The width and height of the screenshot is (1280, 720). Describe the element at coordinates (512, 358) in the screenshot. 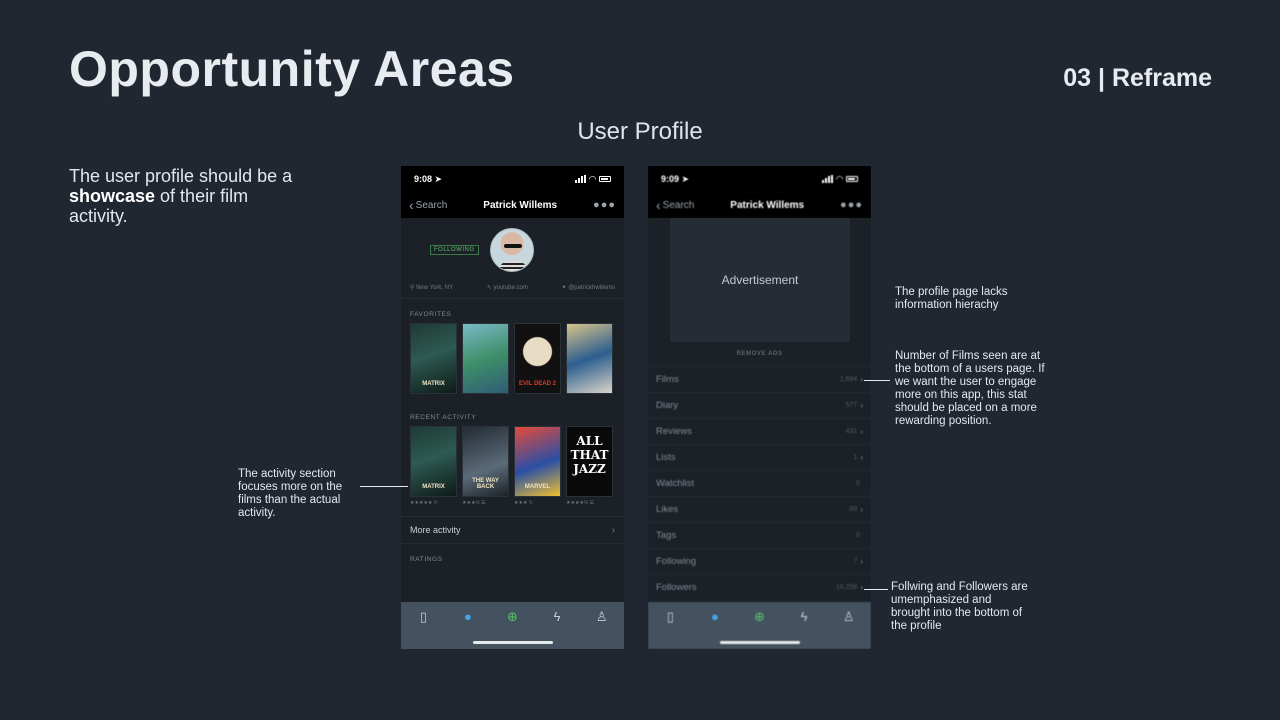

I see `favorites-row: MATRIX EVIL DEAD 2` at that location.